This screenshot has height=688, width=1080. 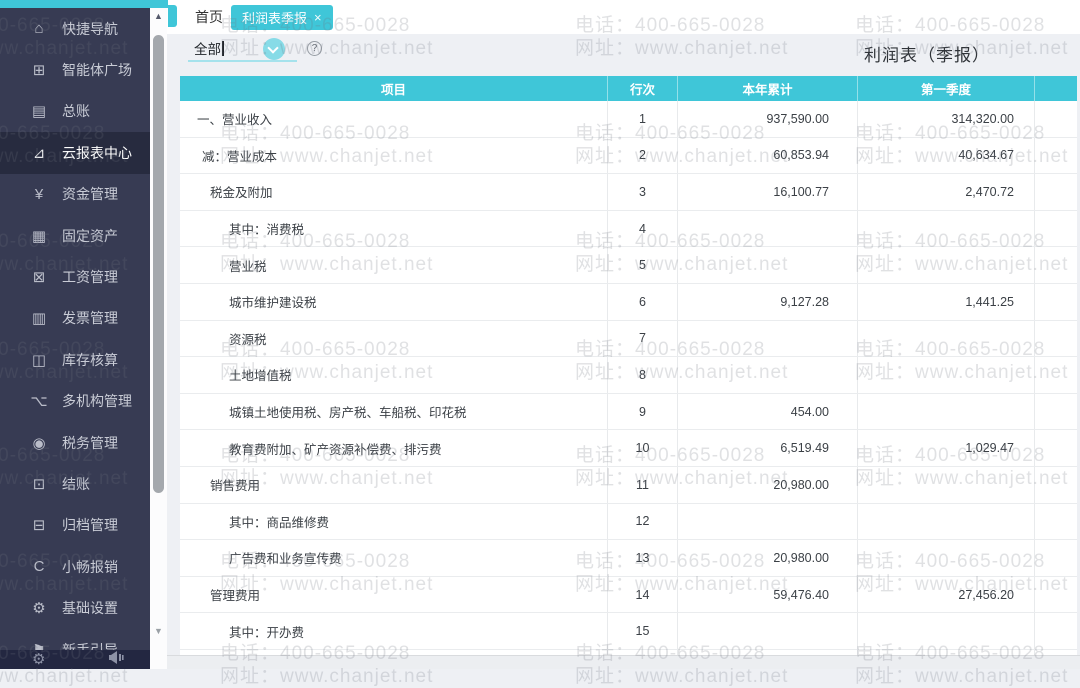 I want to click on sidebar-item-invoice-management: ▥ 发票管理, so click(x=75, y=318).